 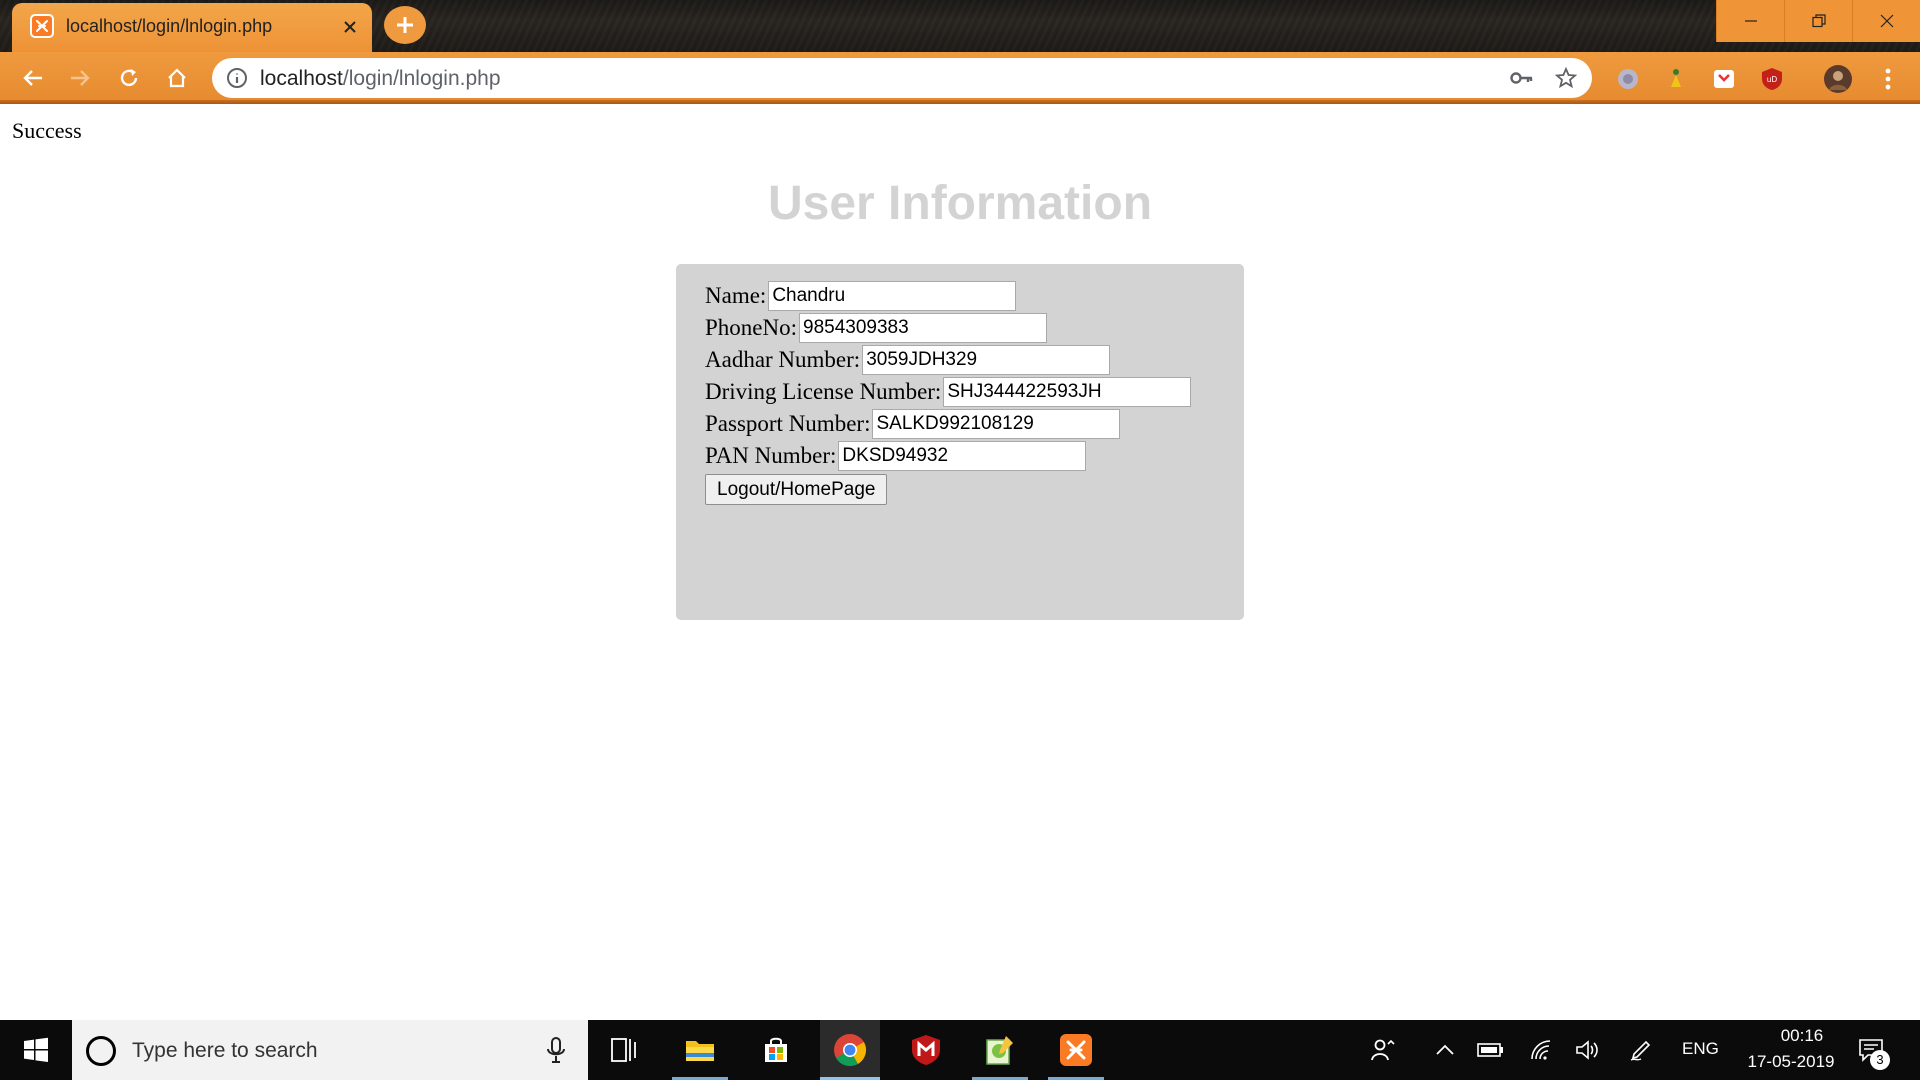 What do you see at coordinates (736, 295) in the screenshot?
I see `name-label: Name:` at bounding box center [736, 295].